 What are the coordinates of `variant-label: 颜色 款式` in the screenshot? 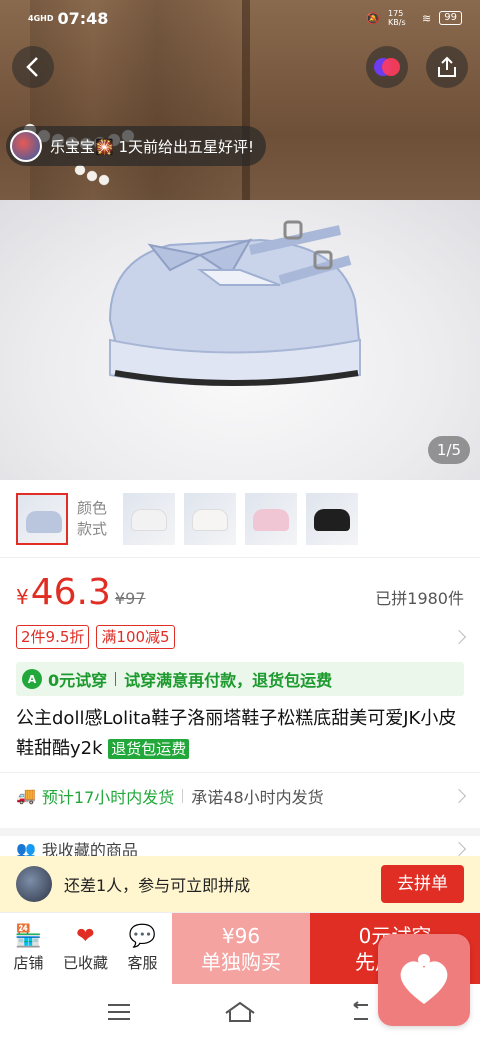 It's located at (94, 519).